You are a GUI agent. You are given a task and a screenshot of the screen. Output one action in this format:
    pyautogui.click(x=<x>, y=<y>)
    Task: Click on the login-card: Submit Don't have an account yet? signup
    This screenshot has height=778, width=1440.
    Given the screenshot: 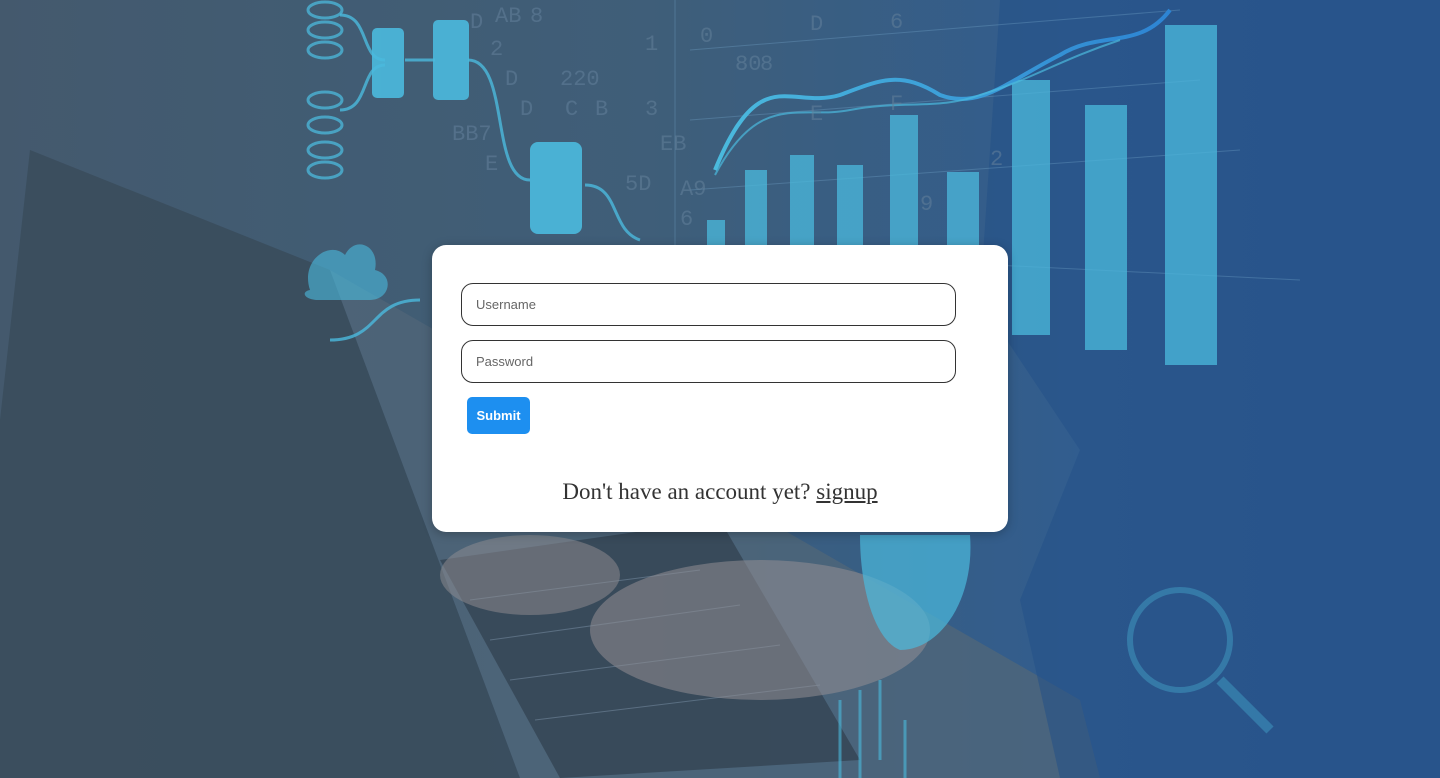 What is the action you would take?
    pyautogui.click(x=720, y=388)
    